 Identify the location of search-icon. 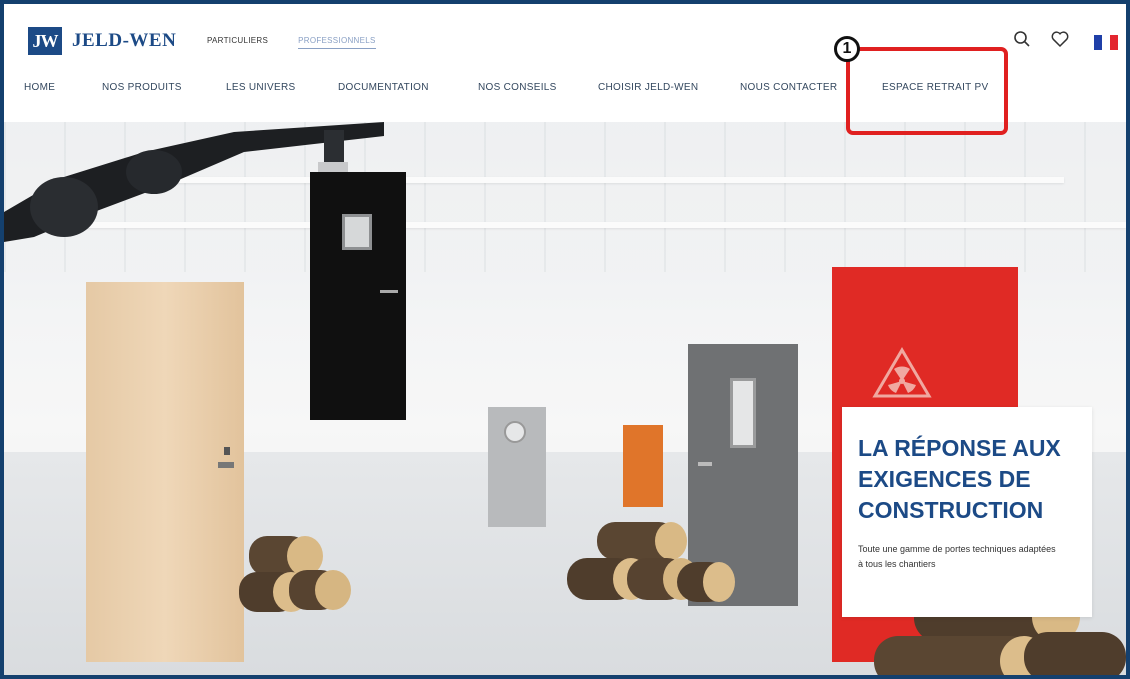
(1022, 39).